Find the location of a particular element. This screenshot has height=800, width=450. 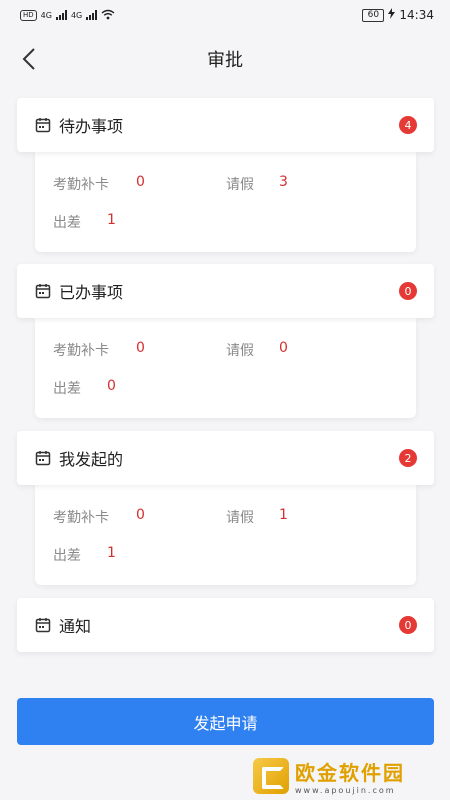

charging-icon is located at coordinates (392, 15).